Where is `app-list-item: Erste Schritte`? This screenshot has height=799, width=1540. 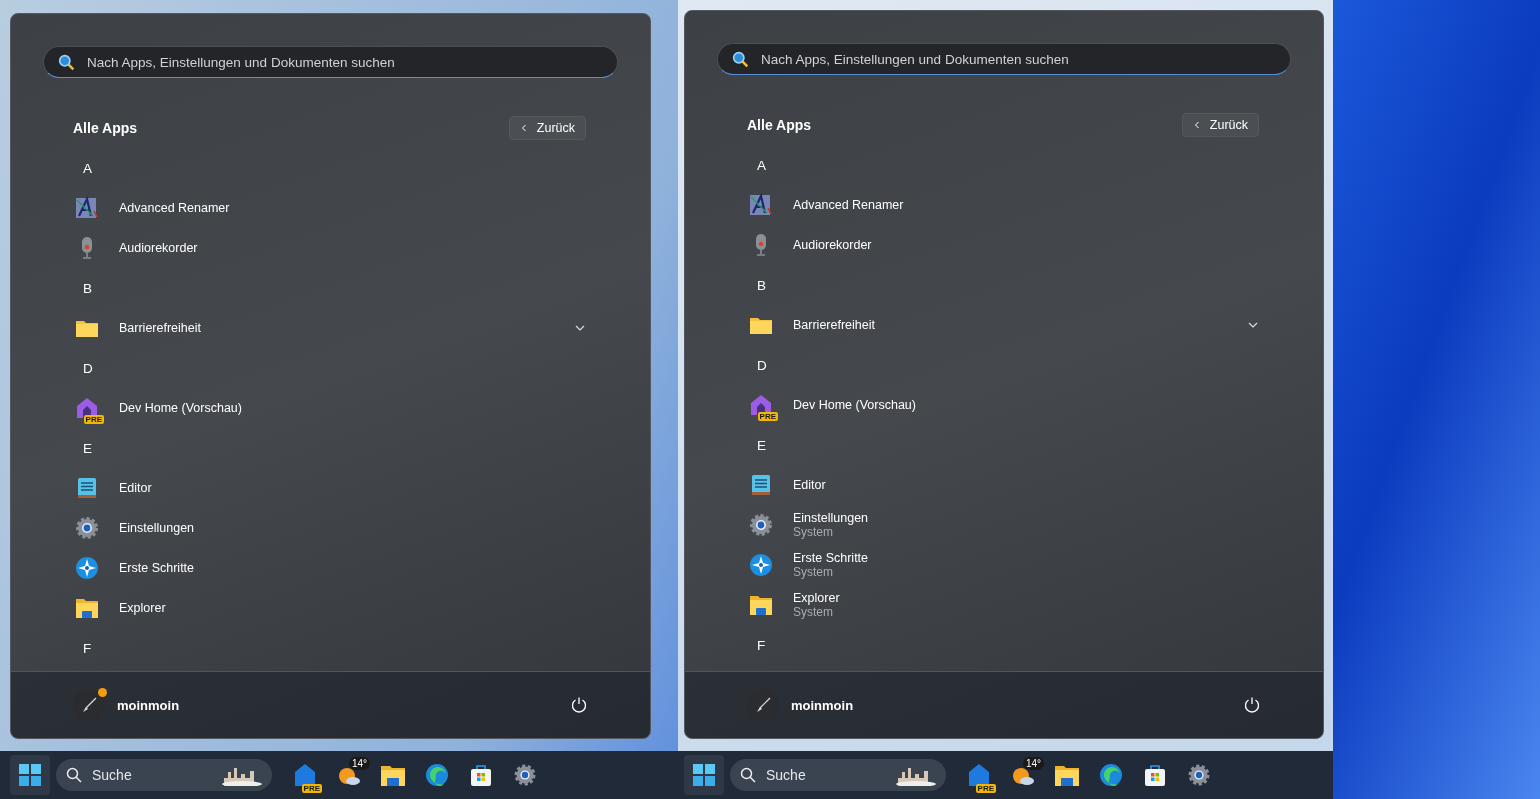 app-list-item: Erste Schritte is located at coordinates (330, 568).